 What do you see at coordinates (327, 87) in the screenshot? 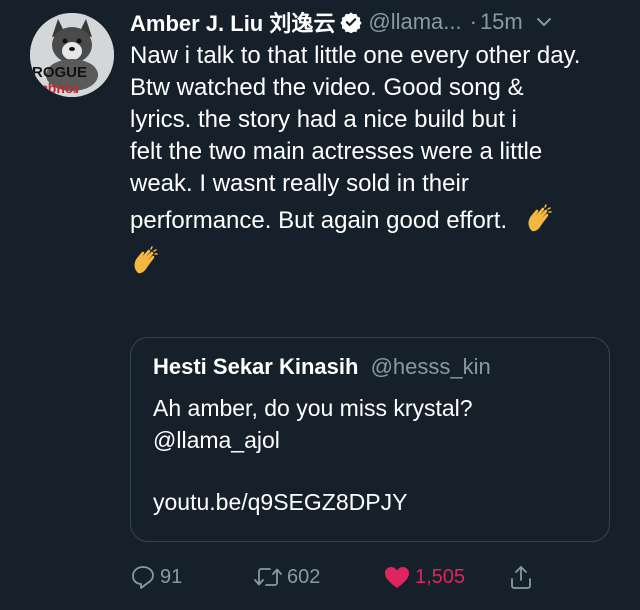
I see `tweet-line: Btw watched the video. Good song &` at bounding box center [327, 87].